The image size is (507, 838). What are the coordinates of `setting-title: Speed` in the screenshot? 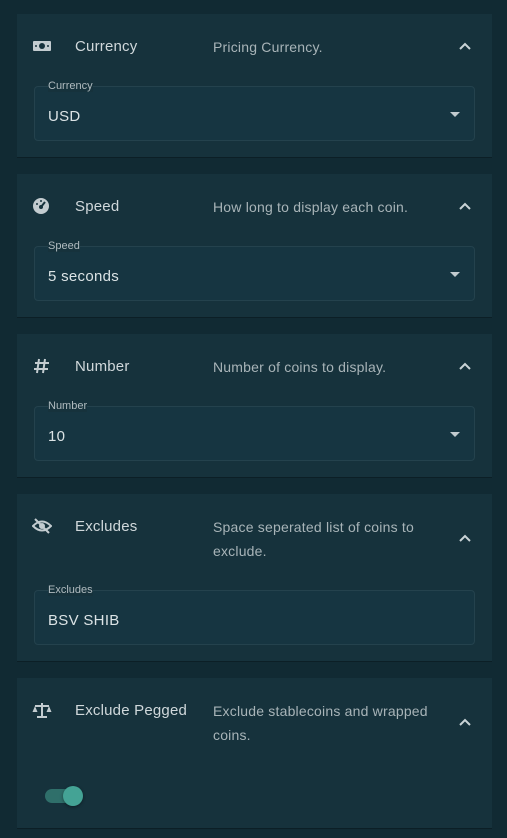 It's located at (97, 206).